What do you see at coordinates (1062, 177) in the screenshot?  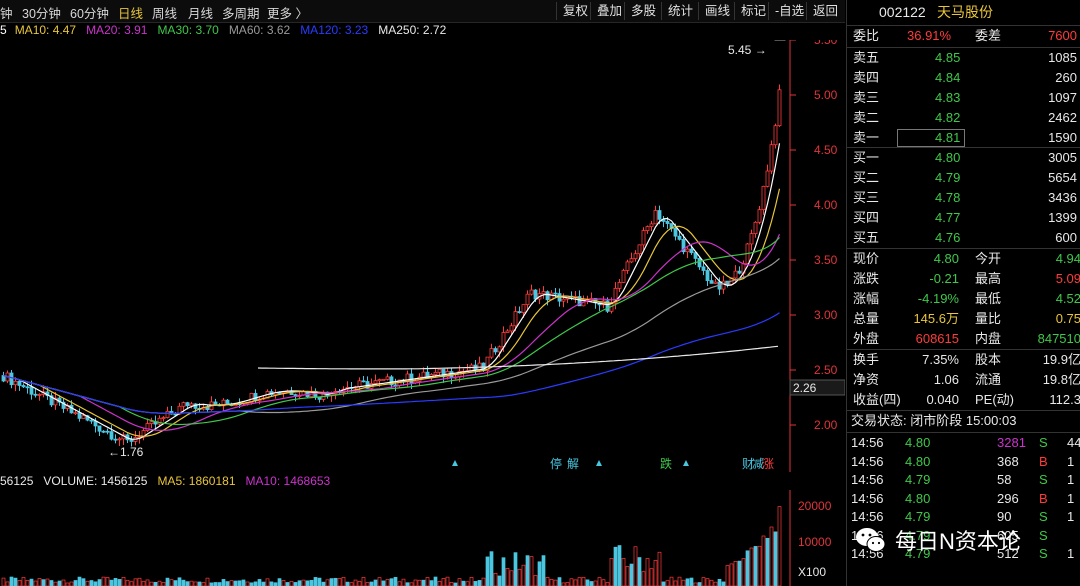 I see `bid-volume: 5654` at bounding box center [1062, 177].